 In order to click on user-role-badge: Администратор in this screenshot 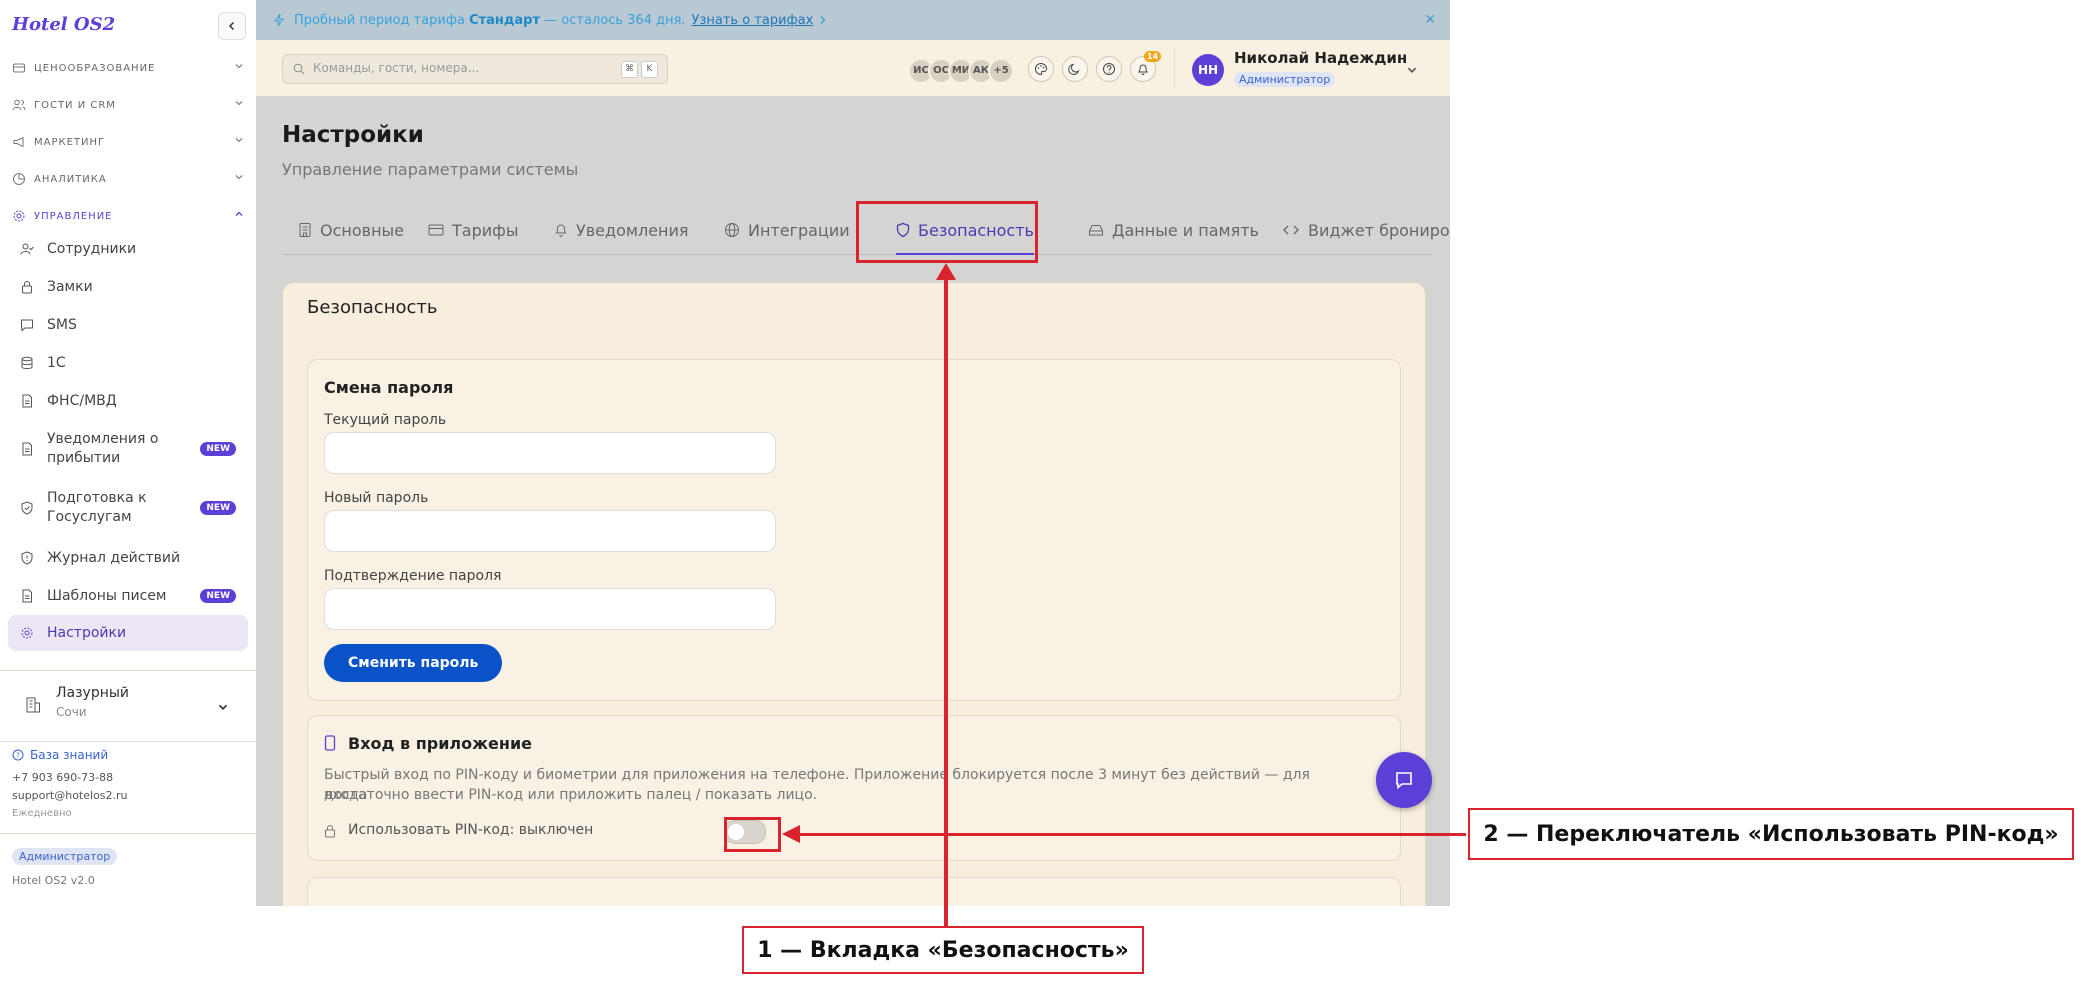, I will do `click(1285, 79)`.